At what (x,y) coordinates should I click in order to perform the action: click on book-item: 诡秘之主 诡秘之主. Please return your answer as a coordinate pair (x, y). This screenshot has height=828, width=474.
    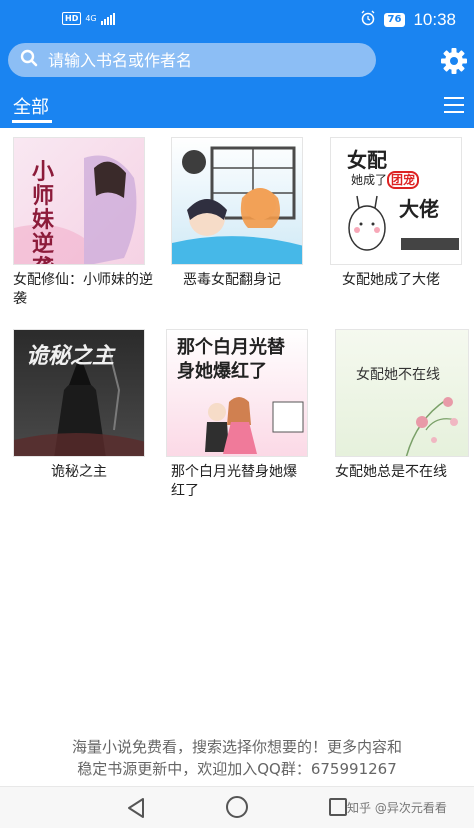
    Looking at the image, I should click on (83, 405).